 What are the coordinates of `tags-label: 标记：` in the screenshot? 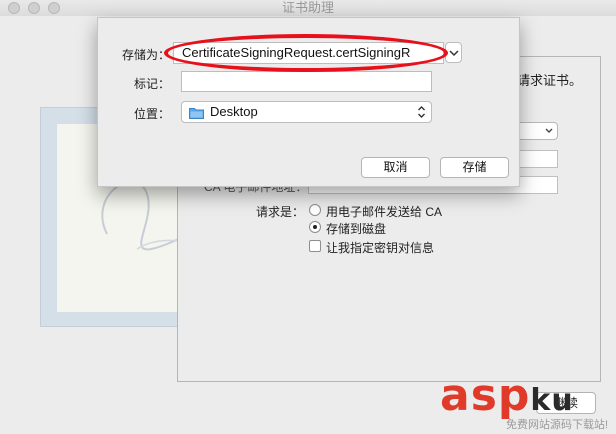 It's located at (151, 84).